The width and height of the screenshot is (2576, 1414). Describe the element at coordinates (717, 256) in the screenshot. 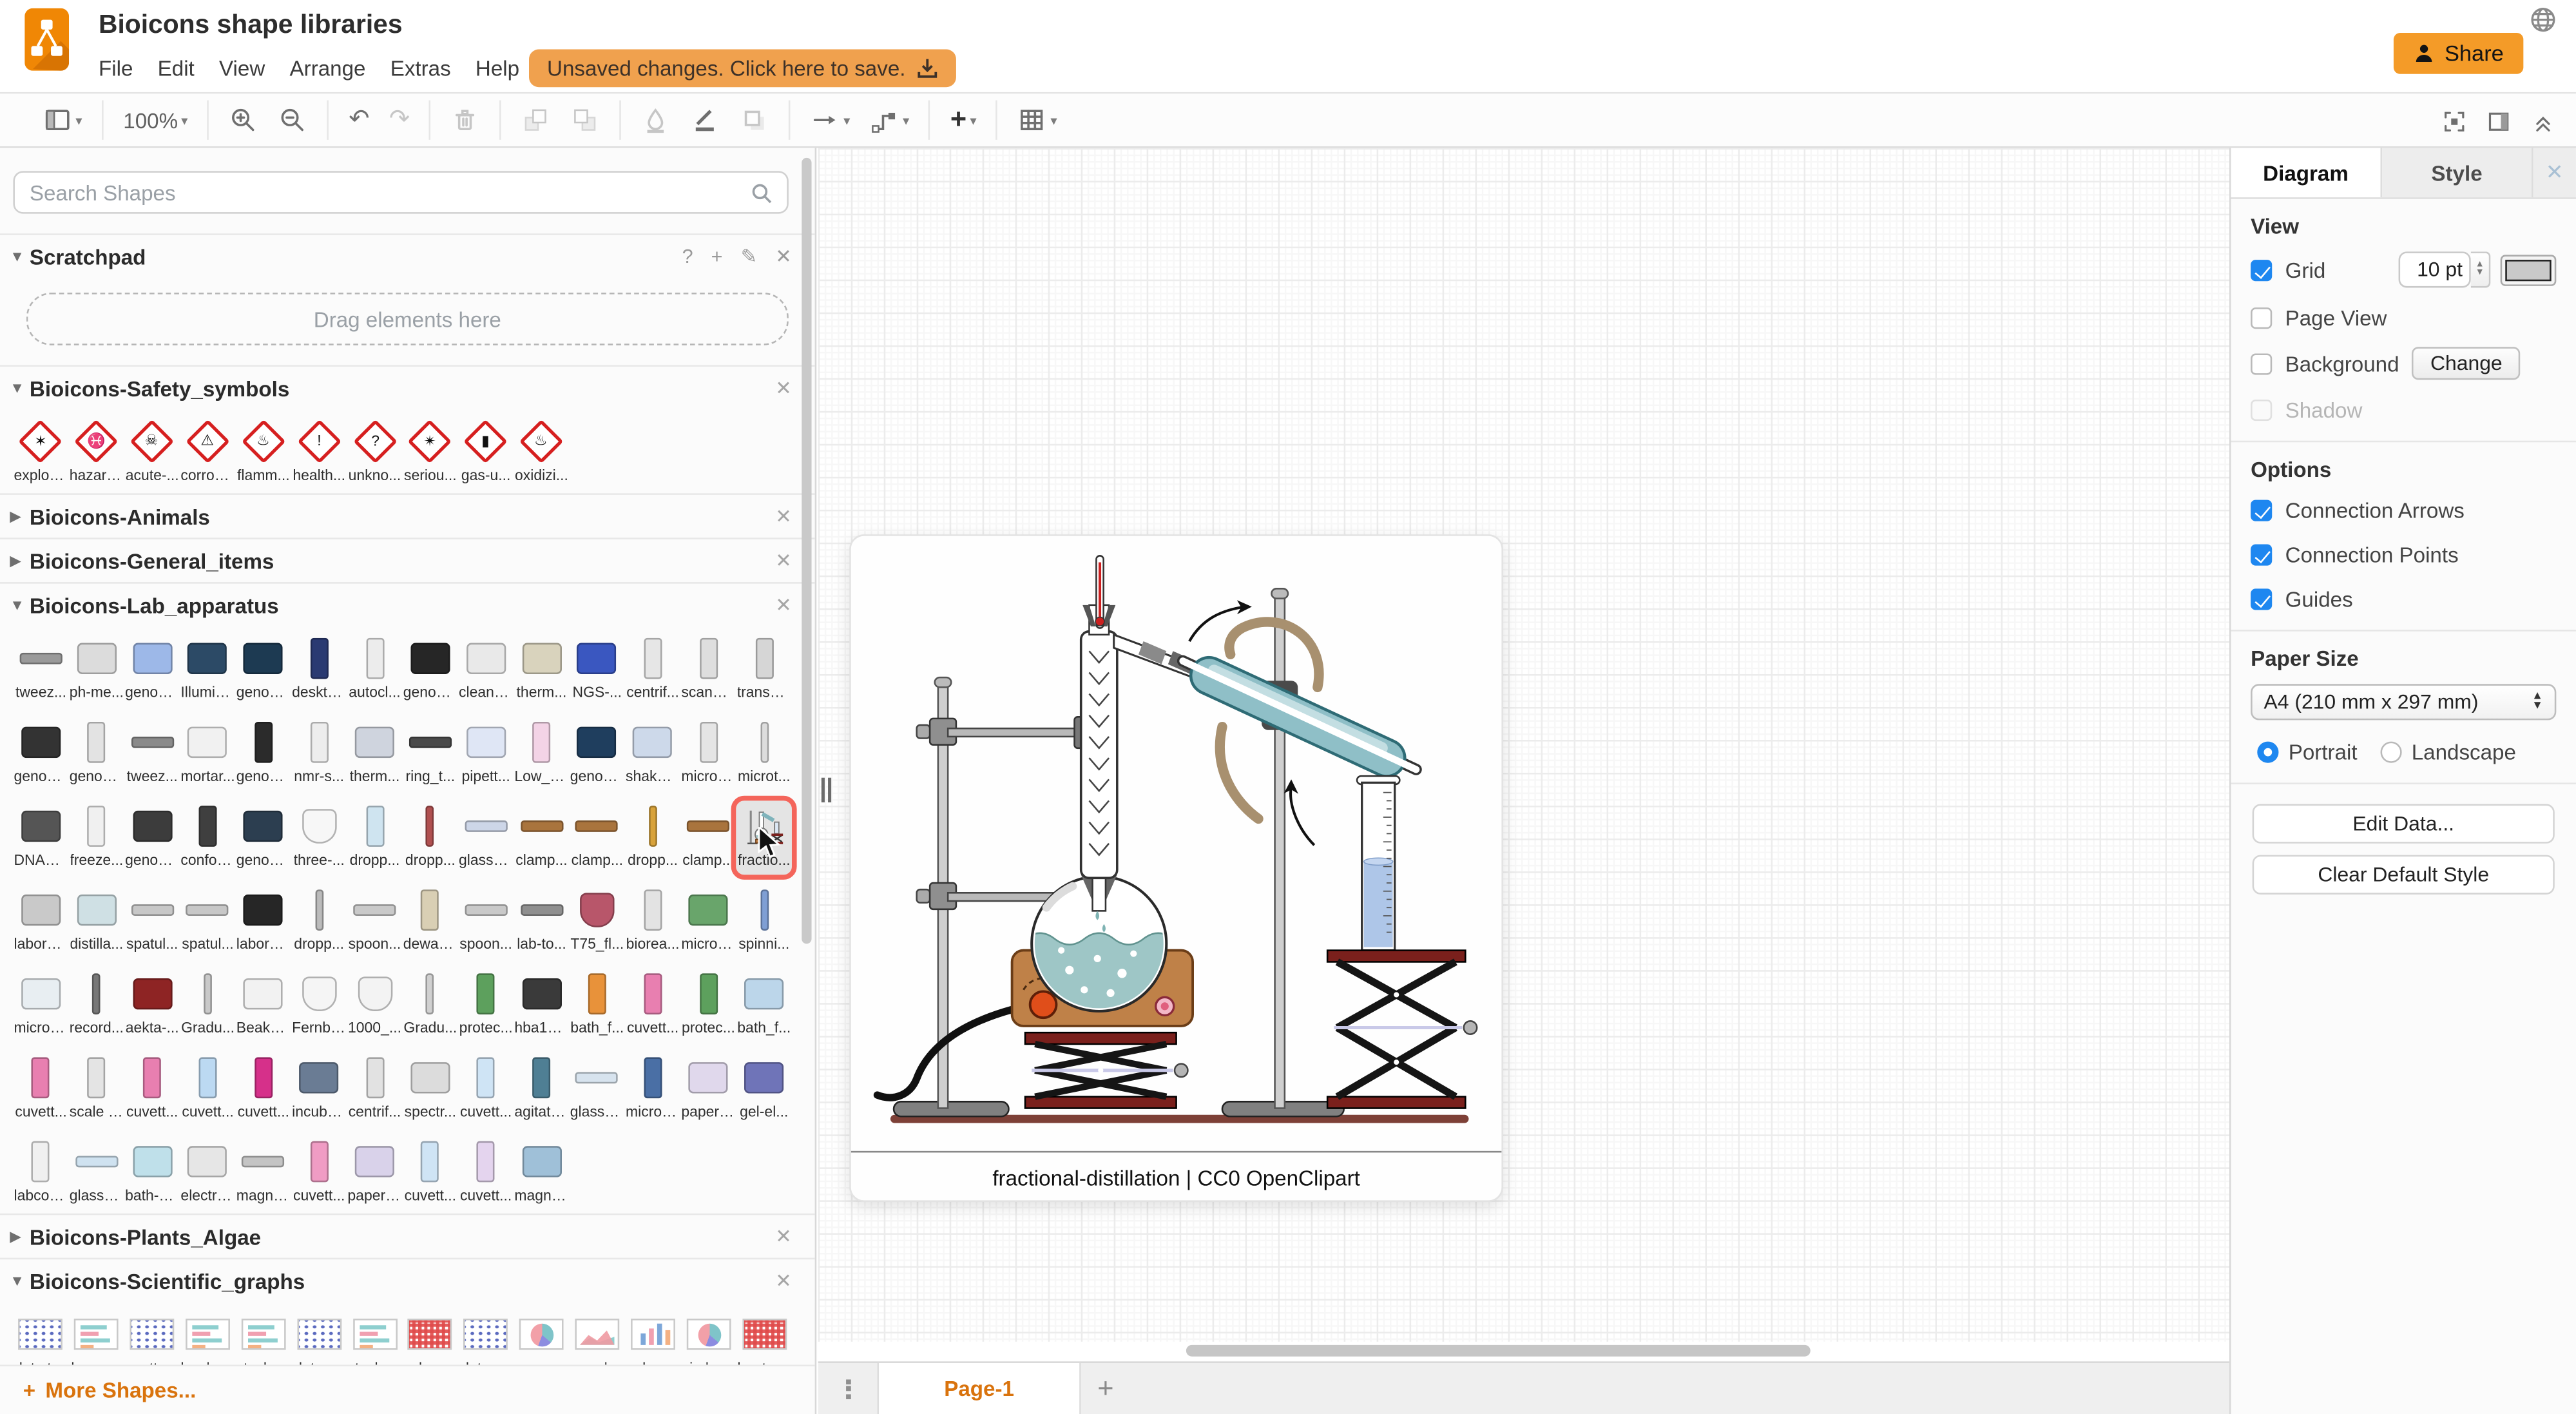

I see `add-icon: +` at that location.